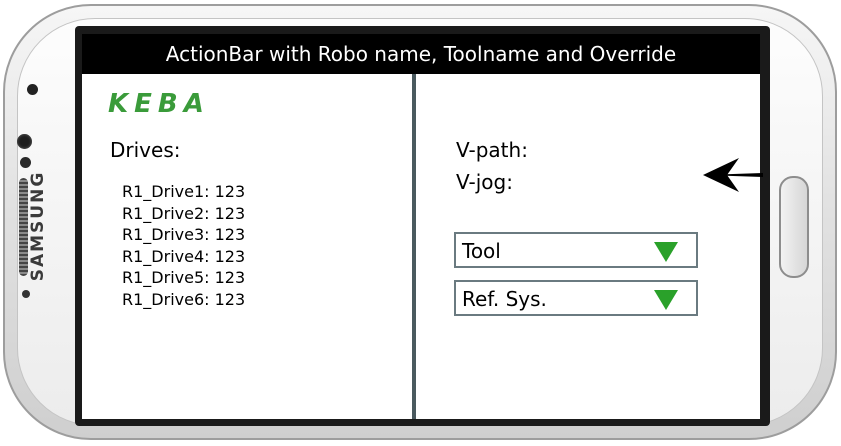 This screenshot has width=841, height=446. I want to click on device-brand-label: SAMSUNG, so click(38, 226).